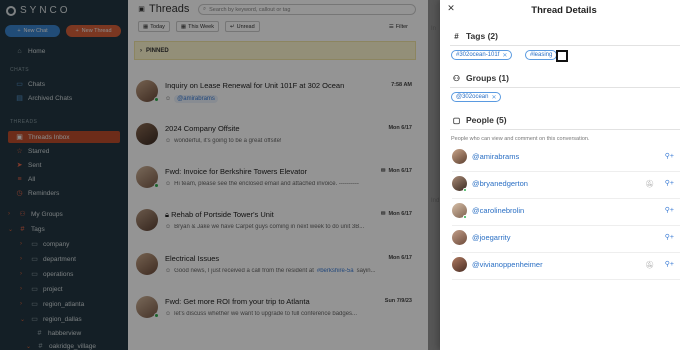 This screenshot has height=350, width=688. I want to click on tag-chip: #leasing, so click(541, 55).